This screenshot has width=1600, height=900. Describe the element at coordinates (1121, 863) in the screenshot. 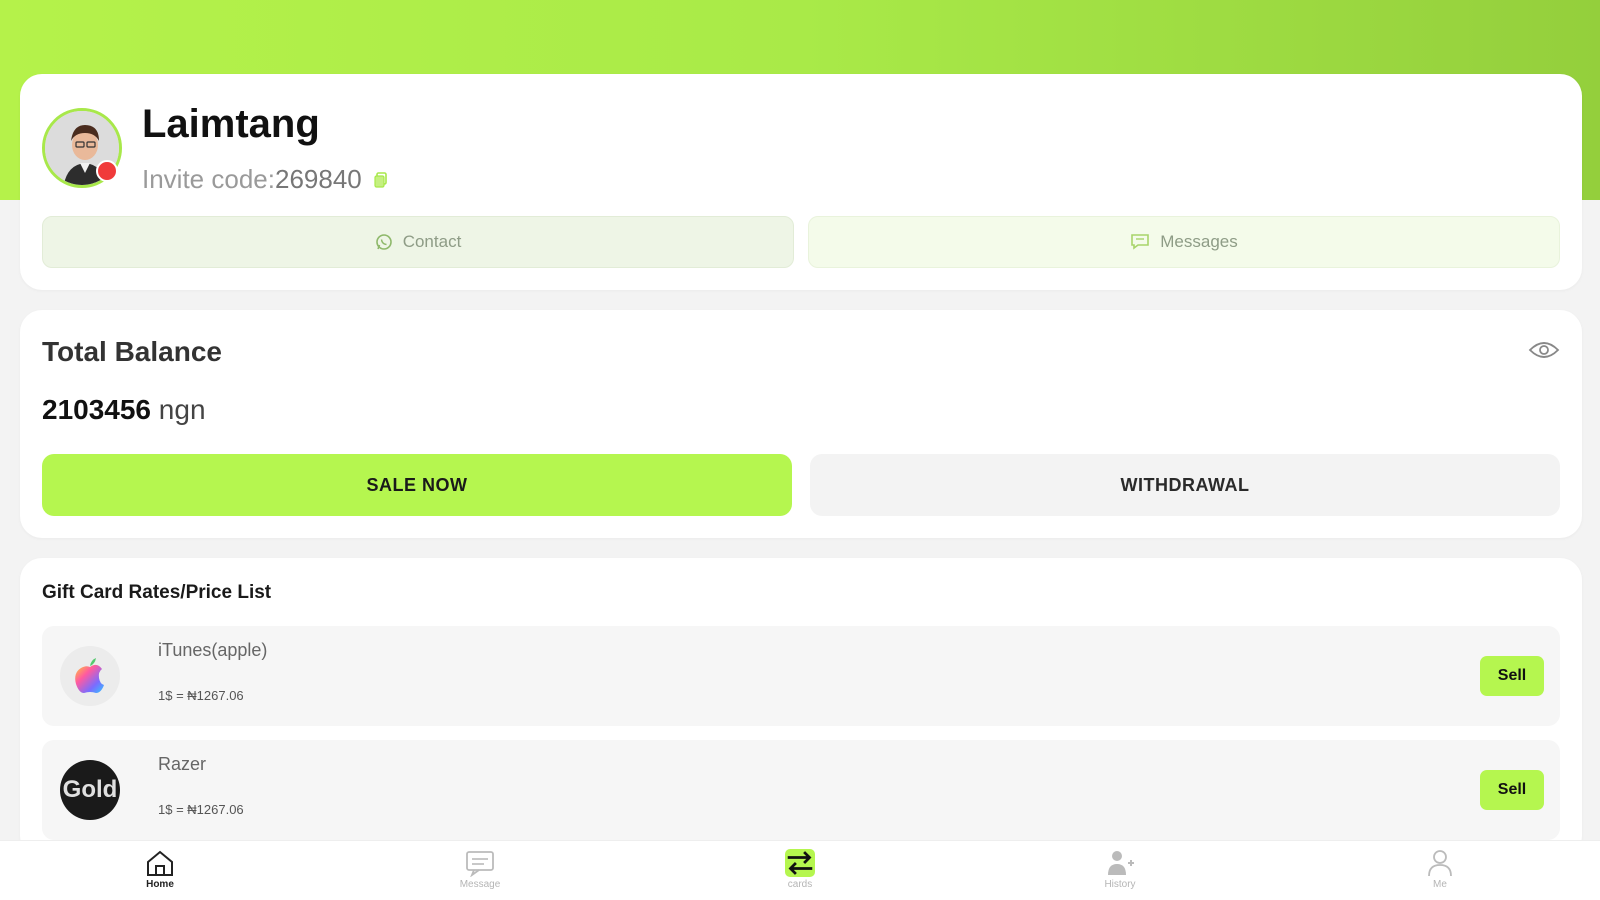

I see `history-icon` at that location.